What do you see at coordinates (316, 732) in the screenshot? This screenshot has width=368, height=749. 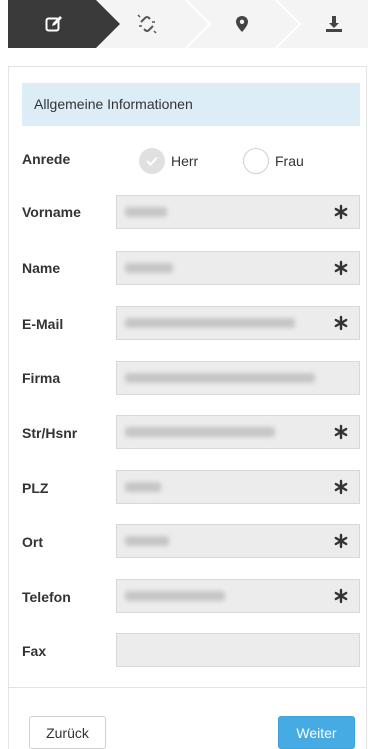 I see `next-button: Weiter` at bounding box center [316, 732].